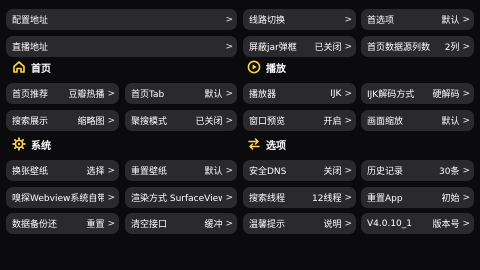 The image size is (480, 270). Describe the element at coordinates (19, 144) in the screenshot. I see `gear-icon` at that location.